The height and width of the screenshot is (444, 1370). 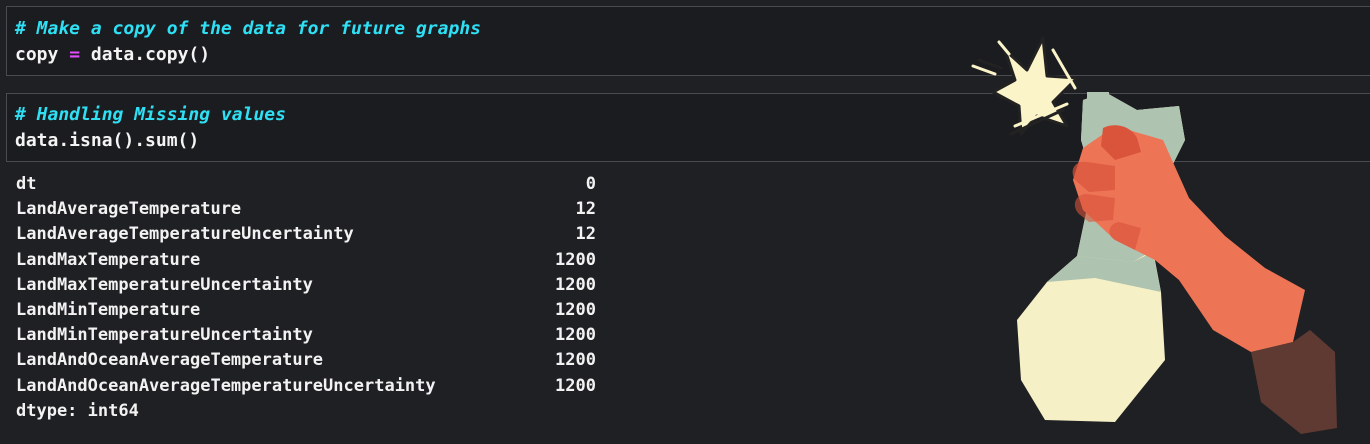 I want to click on assign-operator: =, so click(x=75, y=54).